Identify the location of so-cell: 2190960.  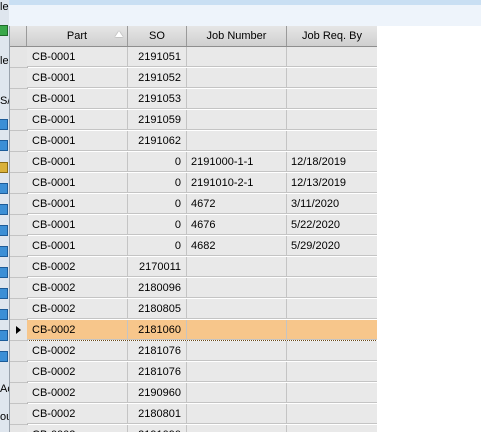
(157, 393).